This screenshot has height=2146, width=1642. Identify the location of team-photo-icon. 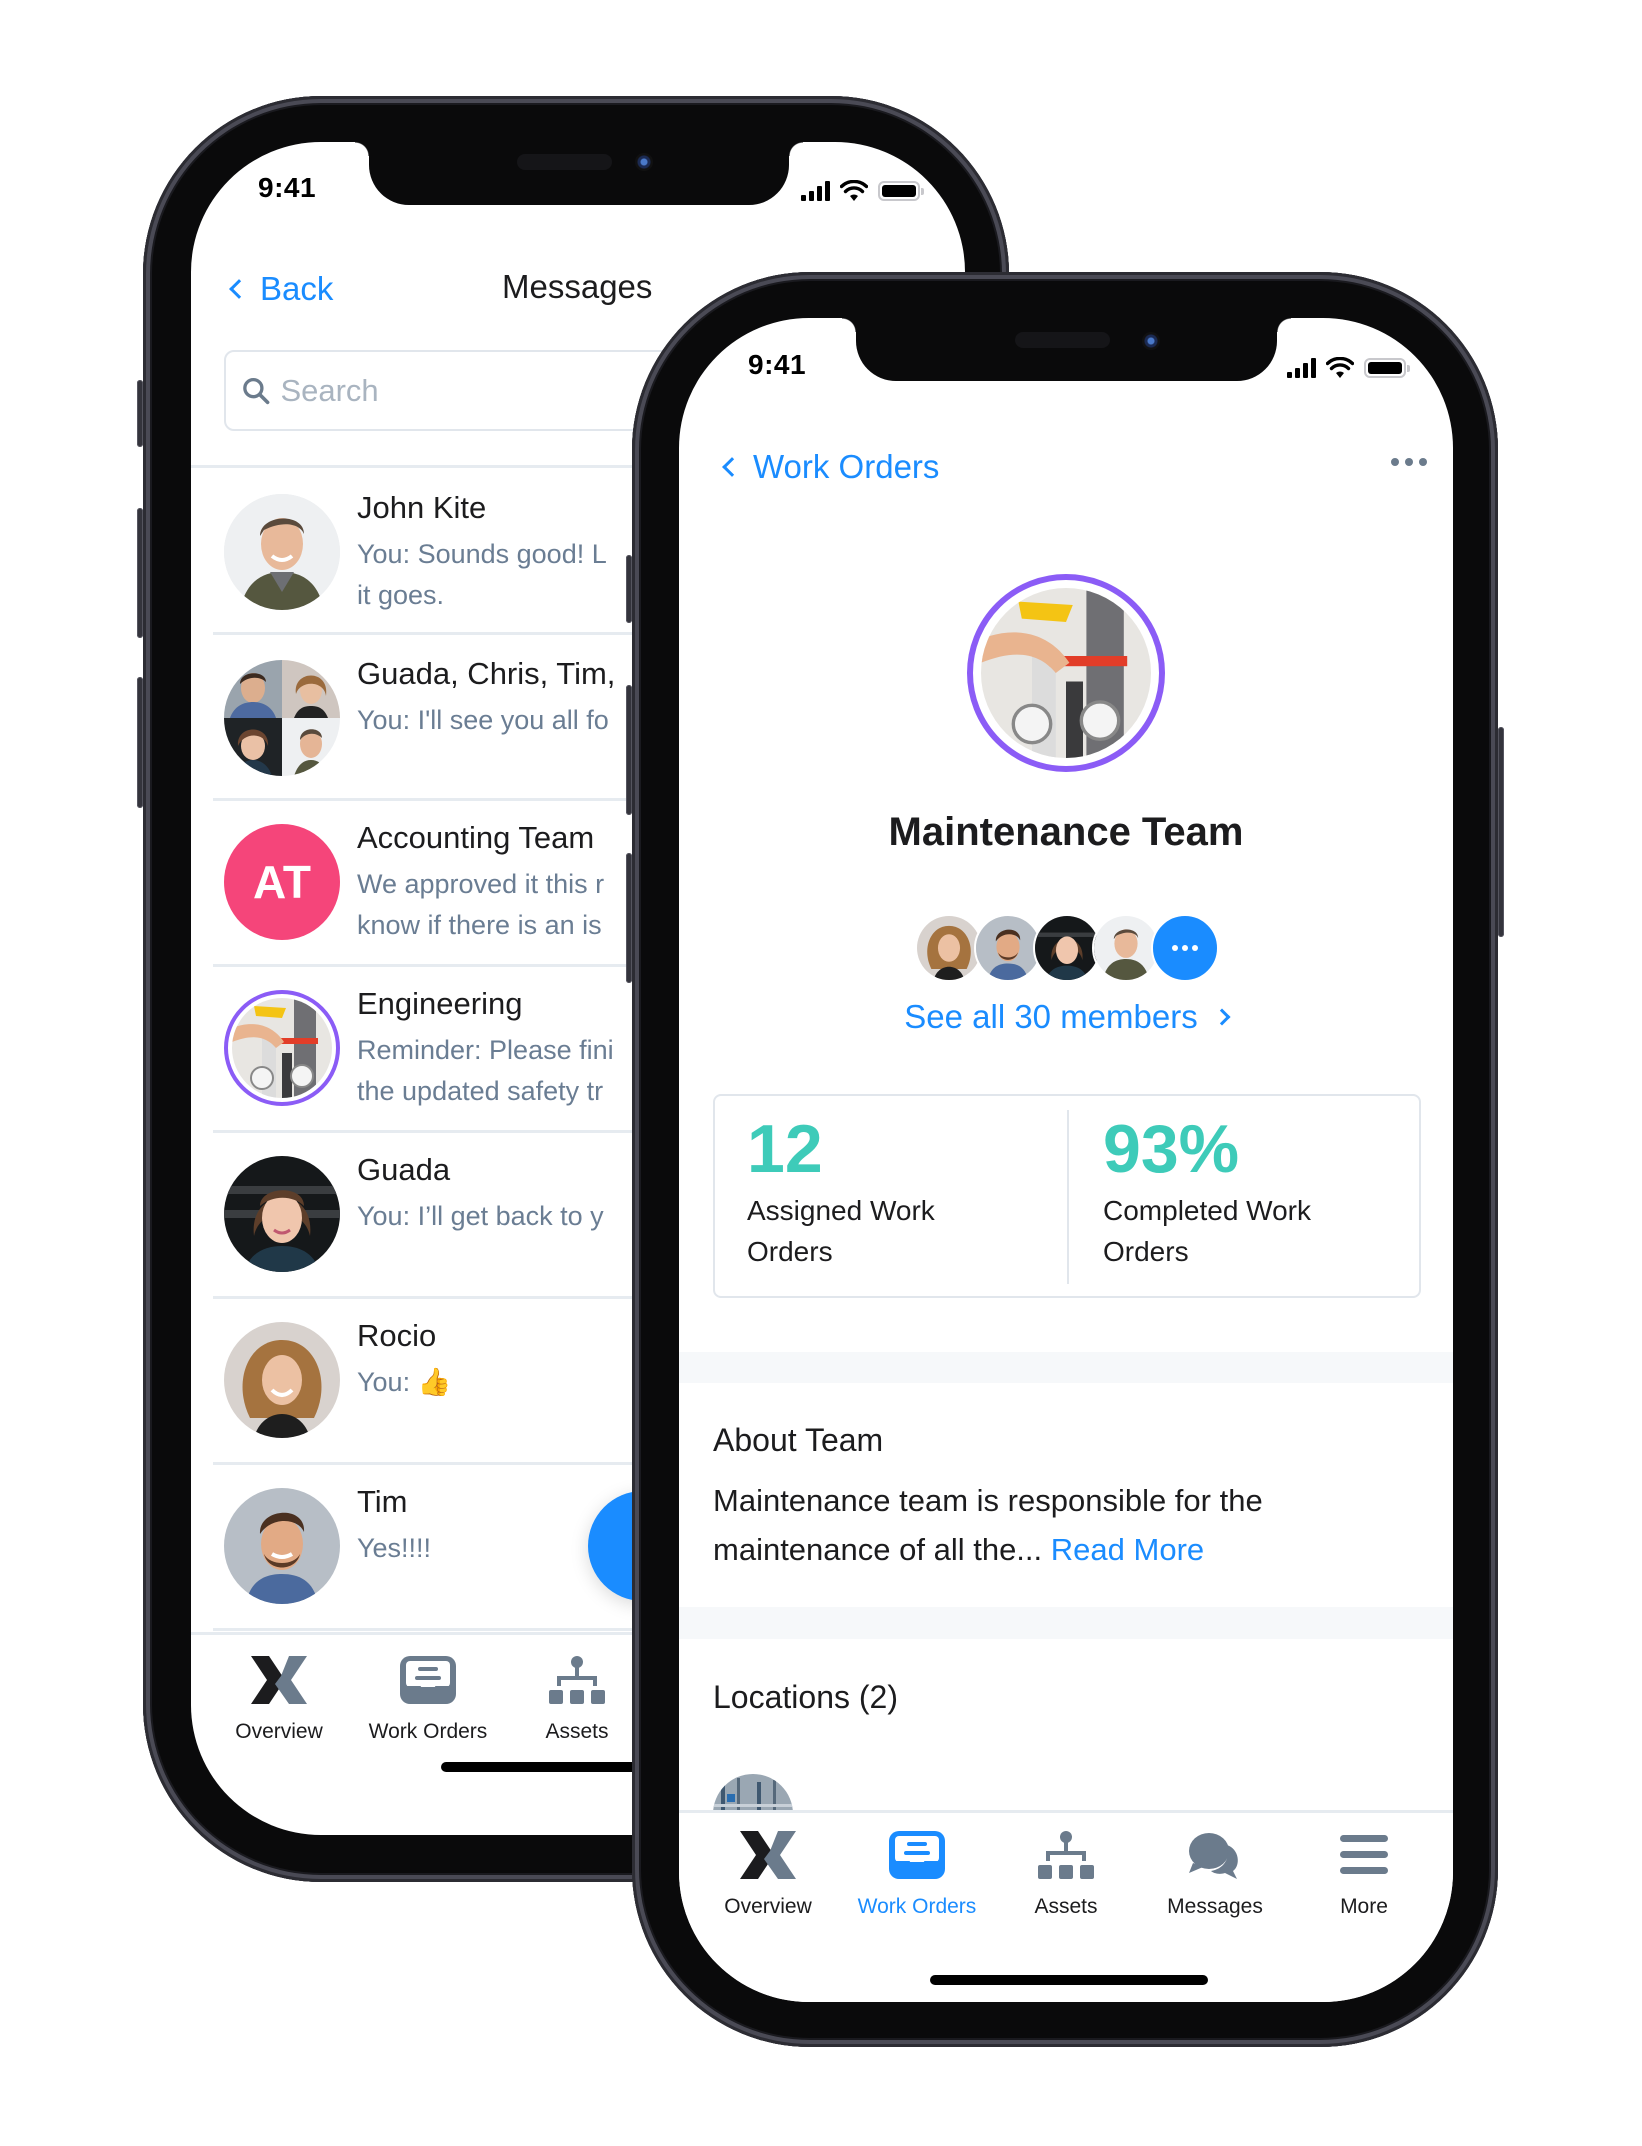
(282, 1048).